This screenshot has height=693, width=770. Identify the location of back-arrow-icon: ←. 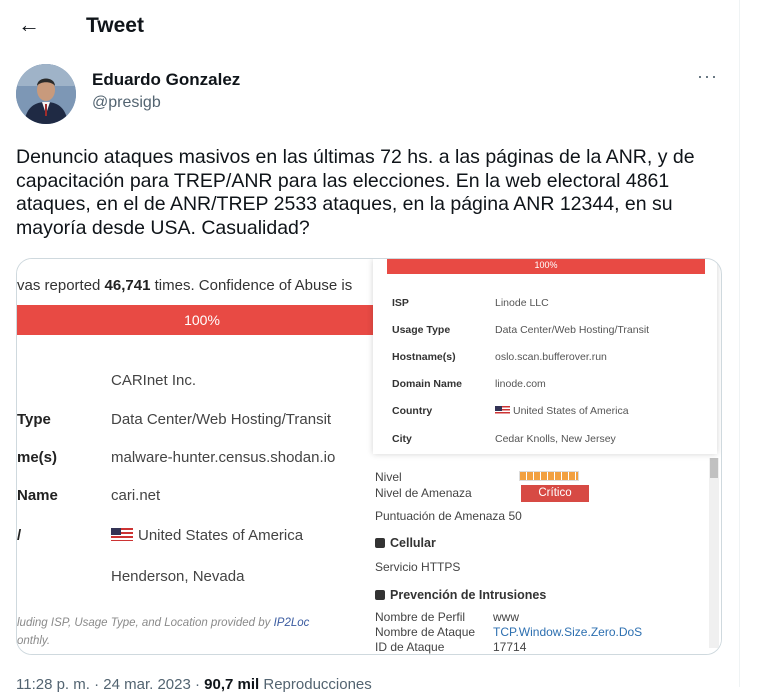
(29, 25).